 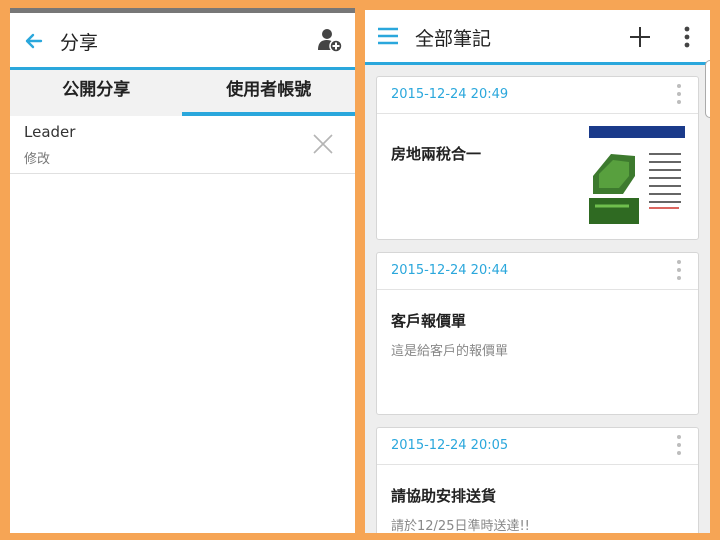 What do you see at coordinates (537, 158) in the screenshot?
I see `note-card: 2015-12-24 20:49 房地兩稅合一` at bounding box center [537, 158].